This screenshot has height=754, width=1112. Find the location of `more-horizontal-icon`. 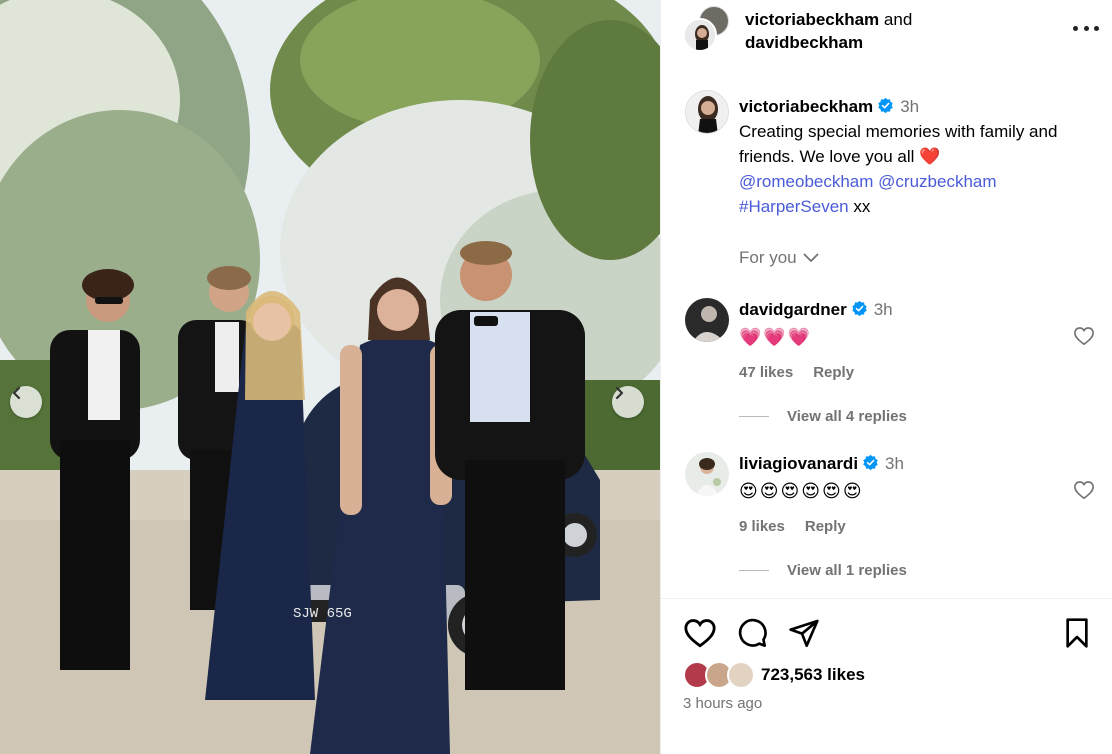

more-horizontal-icon is located at coordinates (1086, 28).